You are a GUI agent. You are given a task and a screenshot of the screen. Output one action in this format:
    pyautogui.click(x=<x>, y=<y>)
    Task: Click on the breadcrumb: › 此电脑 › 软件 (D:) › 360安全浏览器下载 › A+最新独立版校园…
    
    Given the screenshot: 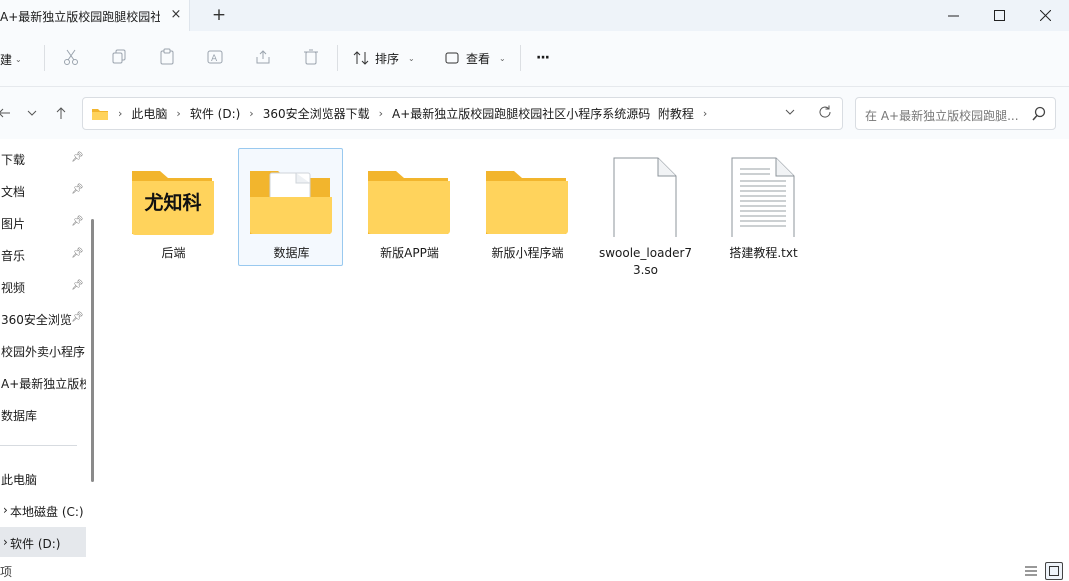 What is the action you would take?
    pyautogui.click(x=403, y=113)
    